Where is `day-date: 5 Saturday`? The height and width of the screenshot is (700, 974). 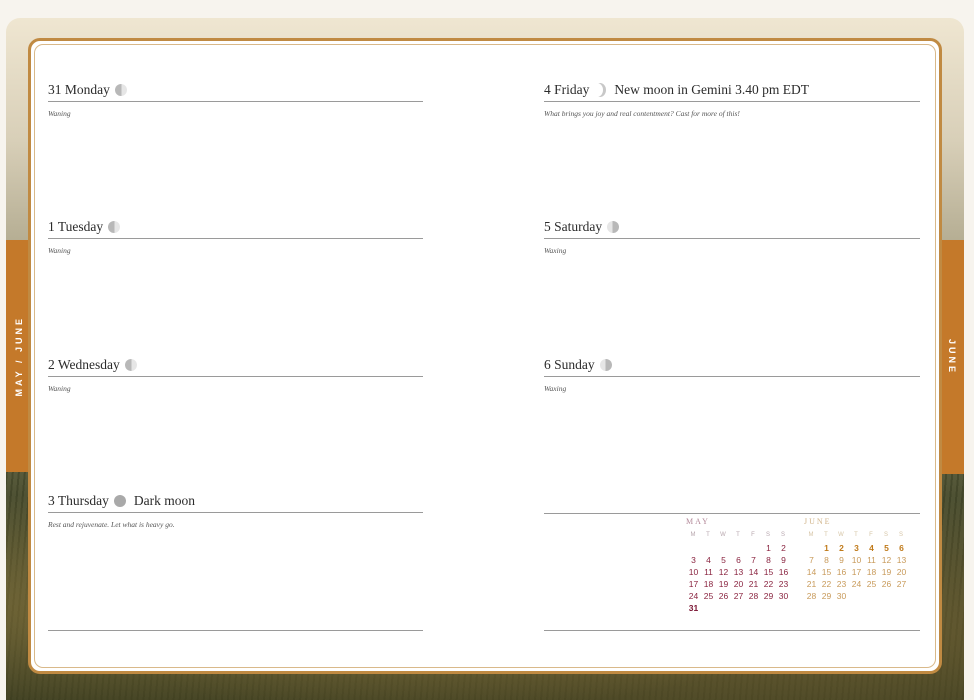
day-date: 5 Saturday is located at coordinates (573, 226).